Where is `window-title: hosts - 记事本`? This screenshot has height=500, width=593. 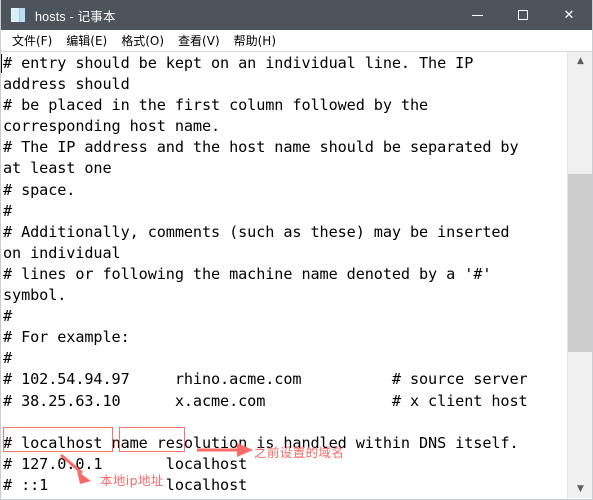
window-title: hosts - 记事本 is located at coordinates (75, 16).